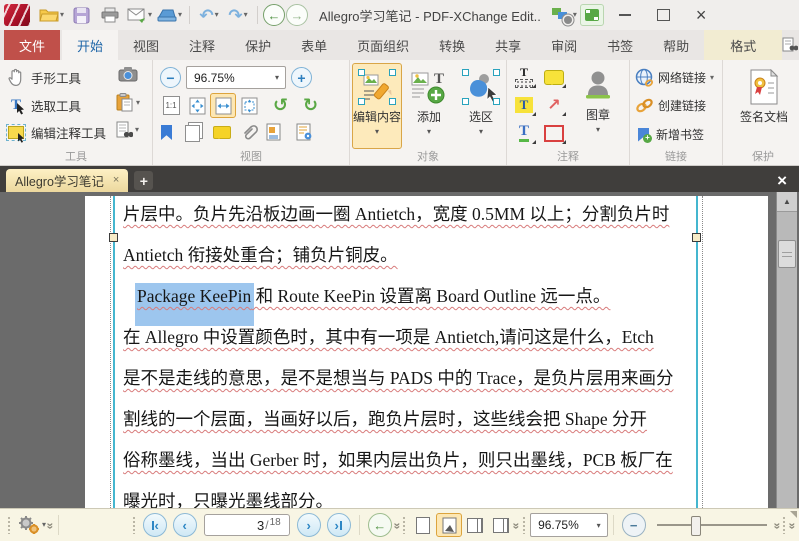 The image size is (799, 541). I want to click on thumbnails-pane-button, so click(192, 133).